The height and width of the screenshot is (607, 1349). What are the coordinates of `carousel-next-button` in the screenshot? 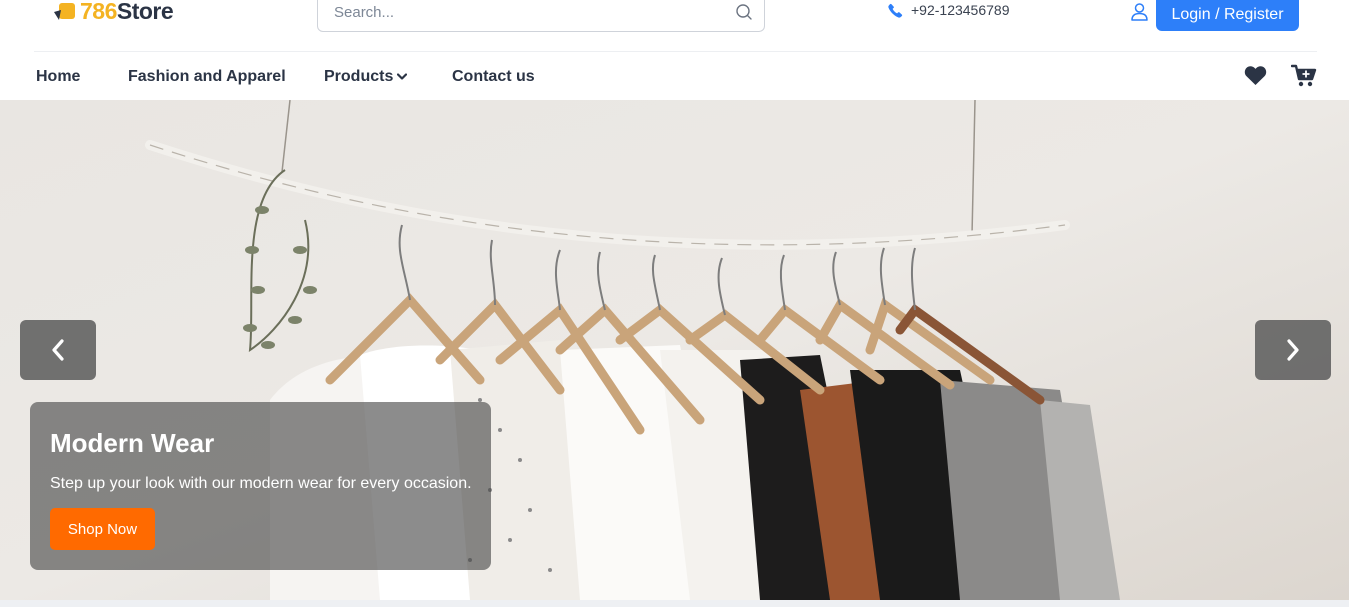 It's located at (1293, 350).